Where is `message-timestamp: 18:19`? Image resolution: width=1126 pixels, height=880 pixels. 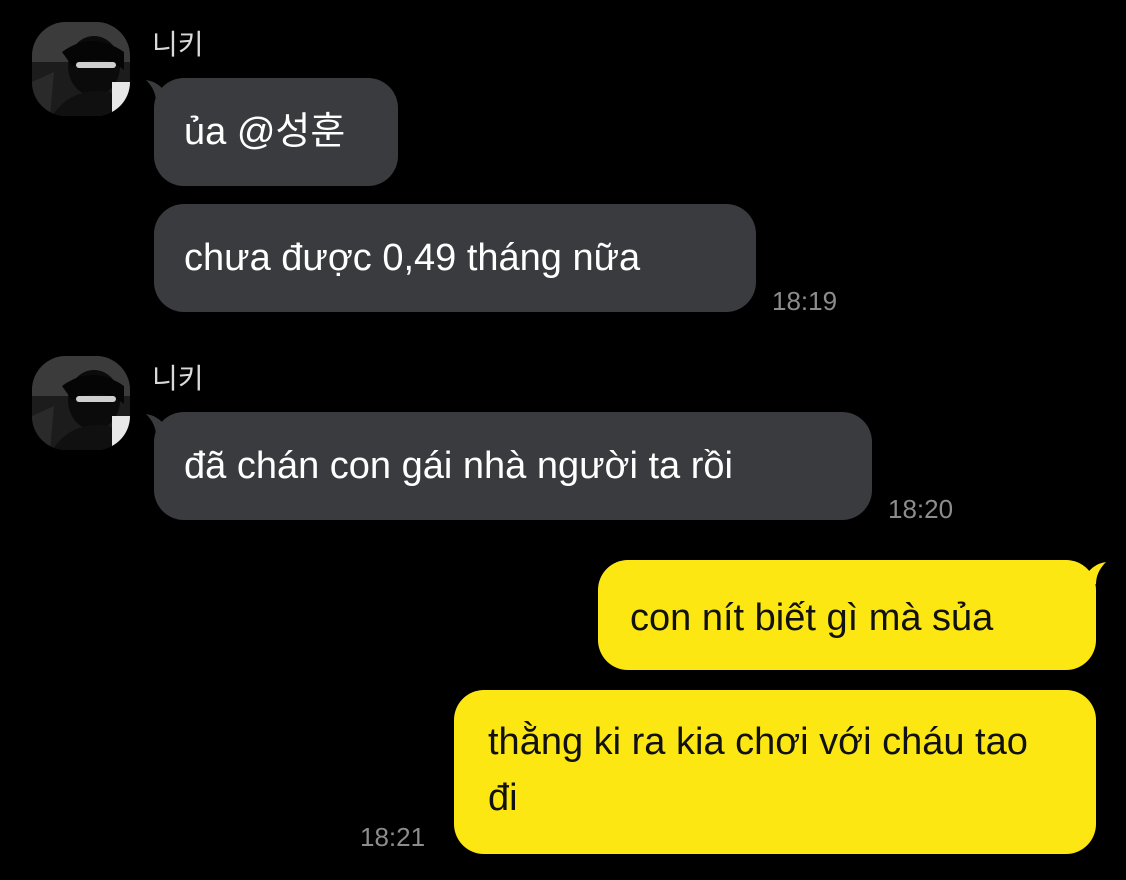 message-timestamp: 18:19 is located at coordinates (805, 301).